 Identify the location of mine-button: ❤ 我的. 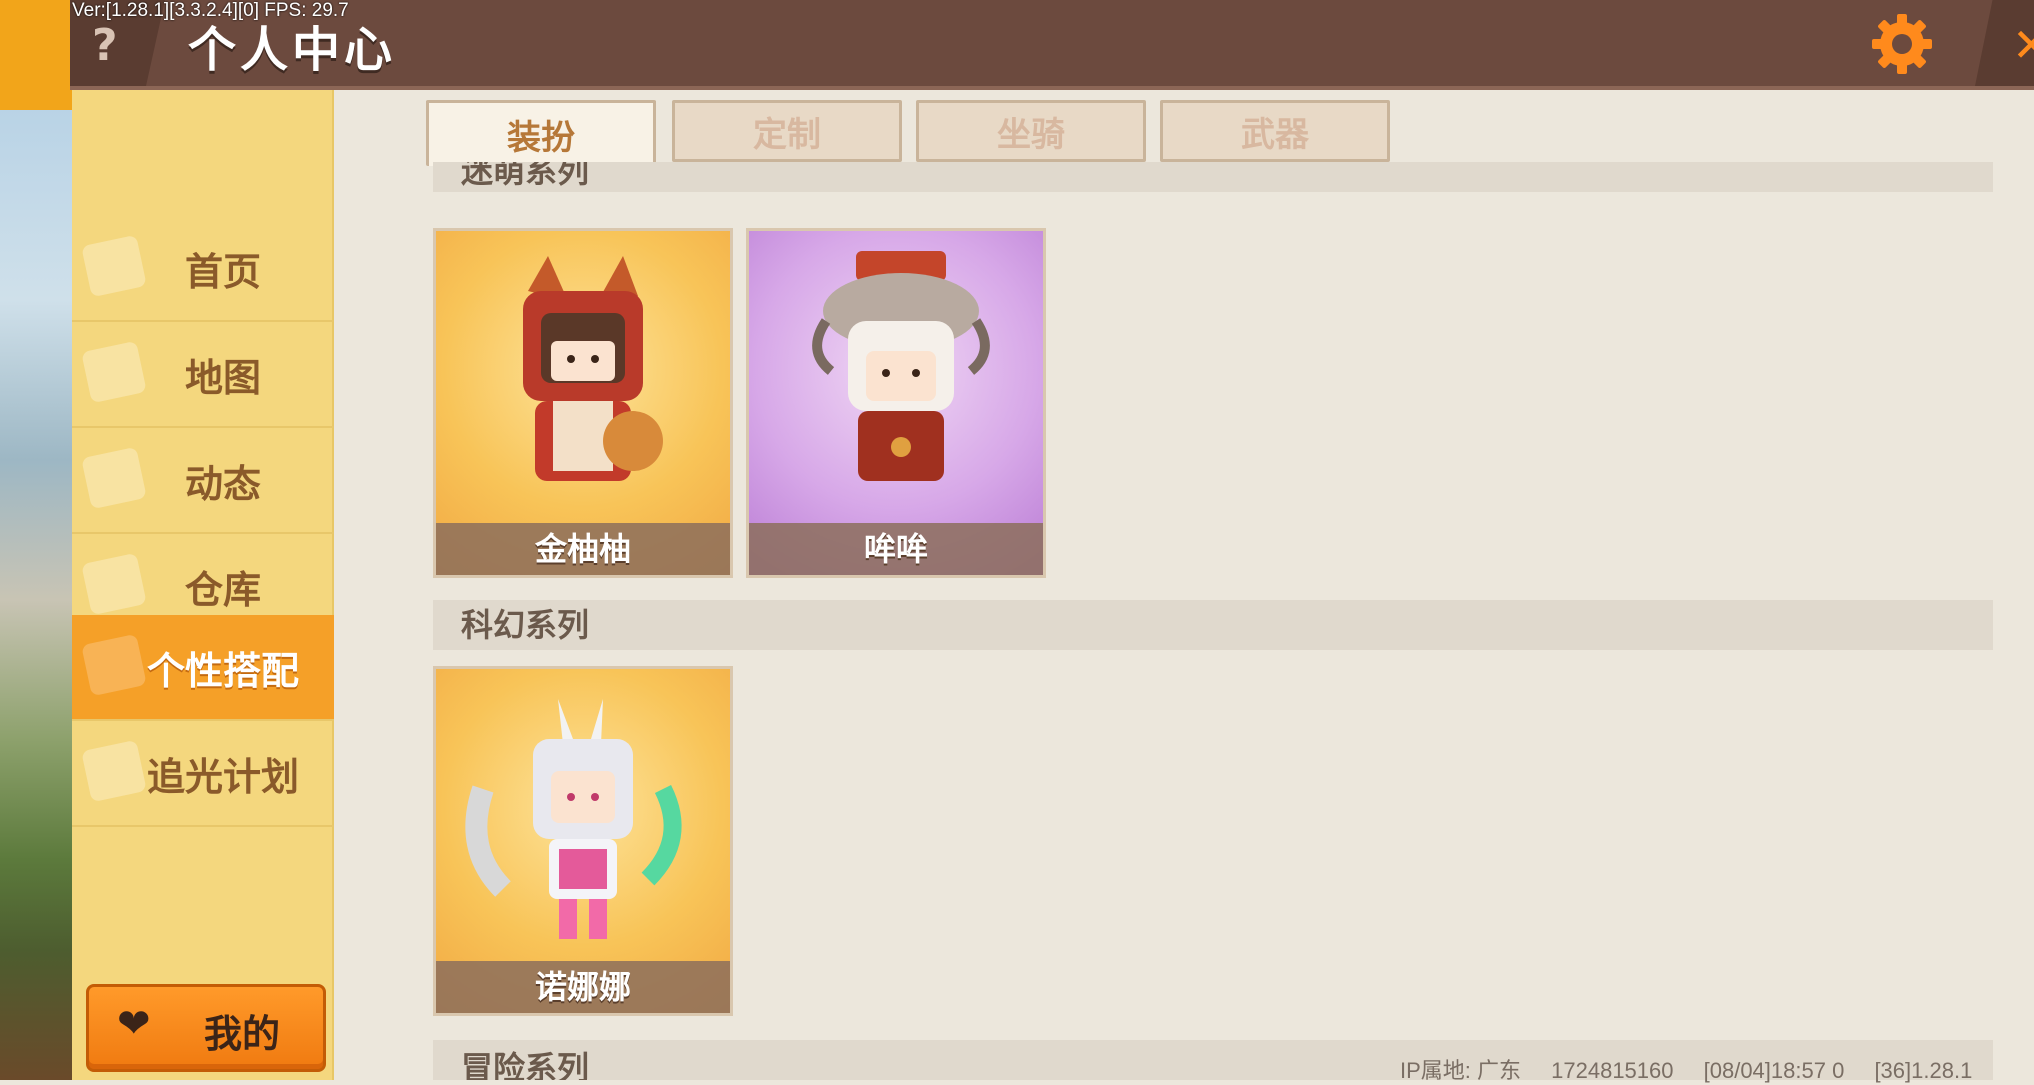
(206, 1028).